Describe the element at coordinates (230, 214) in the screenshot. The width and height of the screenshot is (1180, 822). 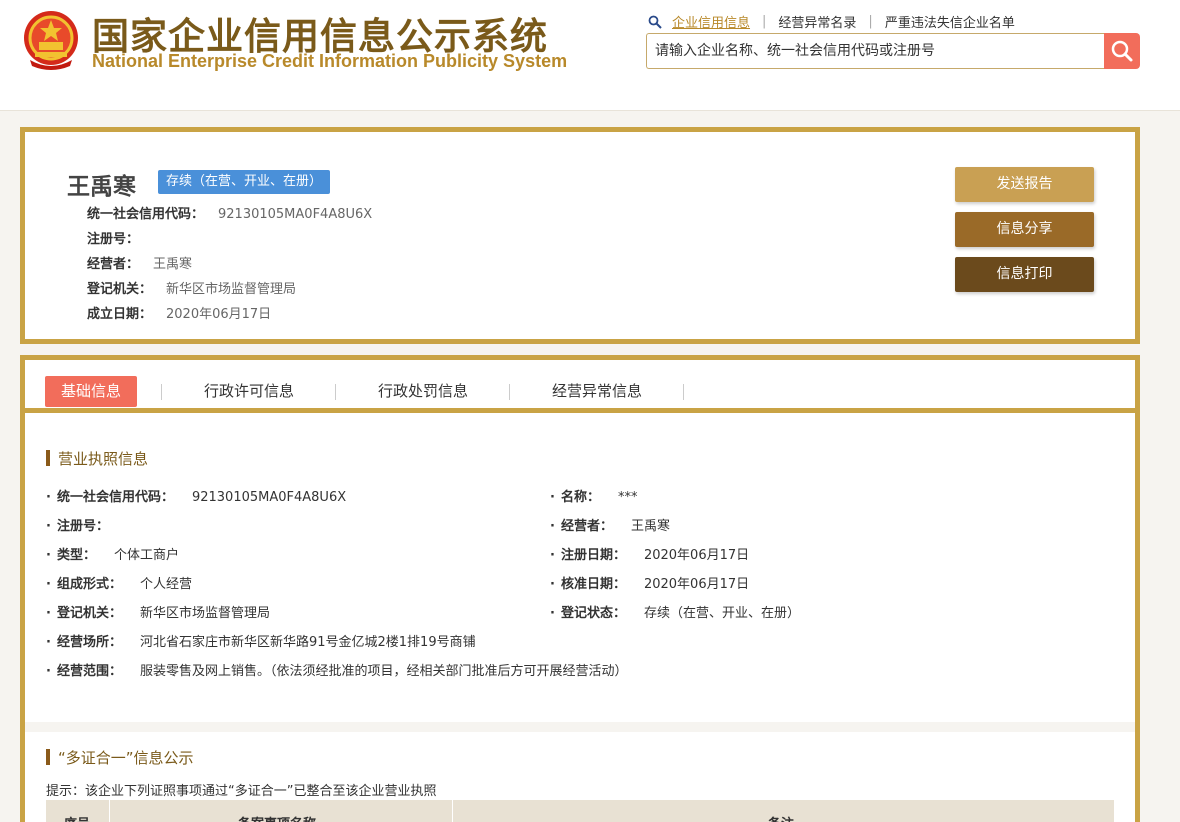
I see `summary-row-credit-code: 统一社会信用代码： 92130105MA0F4A8U6X` at that location.